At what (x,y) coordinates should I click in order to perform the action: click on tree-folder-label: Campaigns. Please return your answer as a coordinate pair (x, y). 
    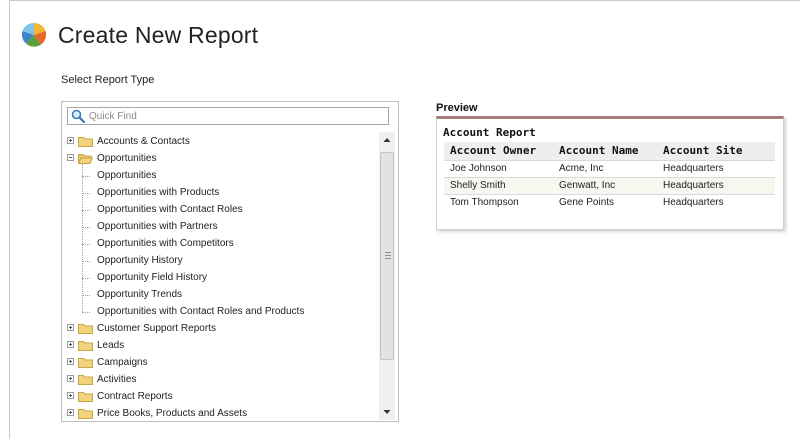
    Looking at the image, I should click on (122, 362).